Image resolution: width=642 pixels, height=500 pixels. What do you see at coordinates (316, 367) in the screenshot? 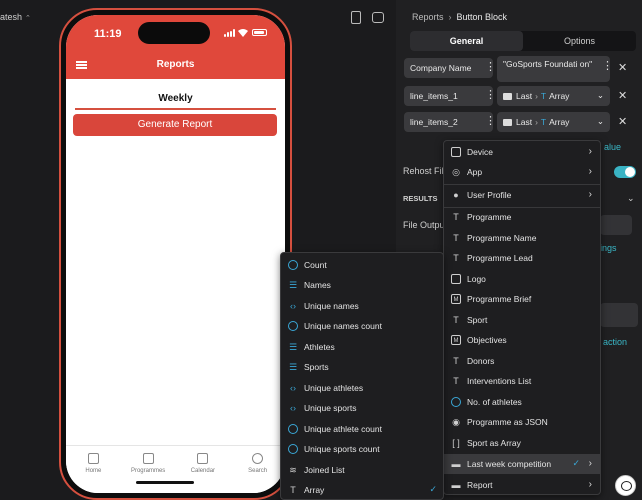
I see `menu-item-label: Sports` at bounding box center [316, 367].